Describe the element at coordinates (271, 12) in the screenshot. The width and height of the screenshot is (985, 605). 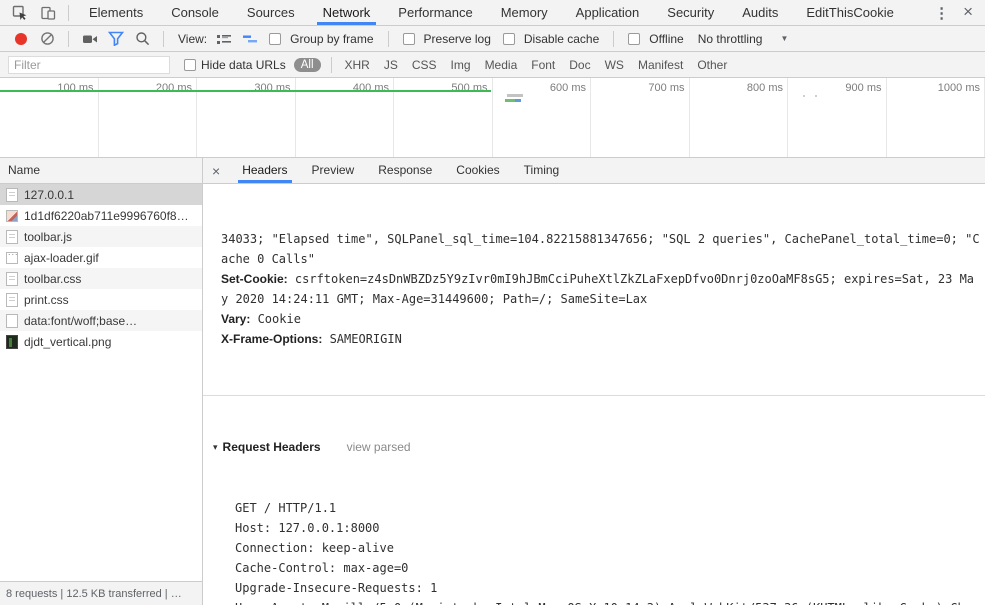
I see `tab-sources: Sources` at that location.